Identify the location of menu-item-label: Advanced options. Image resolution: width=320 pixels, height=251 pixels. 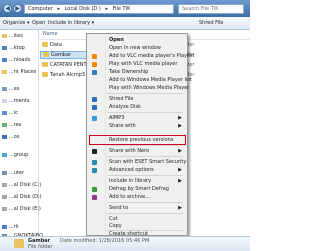
(131, 170).